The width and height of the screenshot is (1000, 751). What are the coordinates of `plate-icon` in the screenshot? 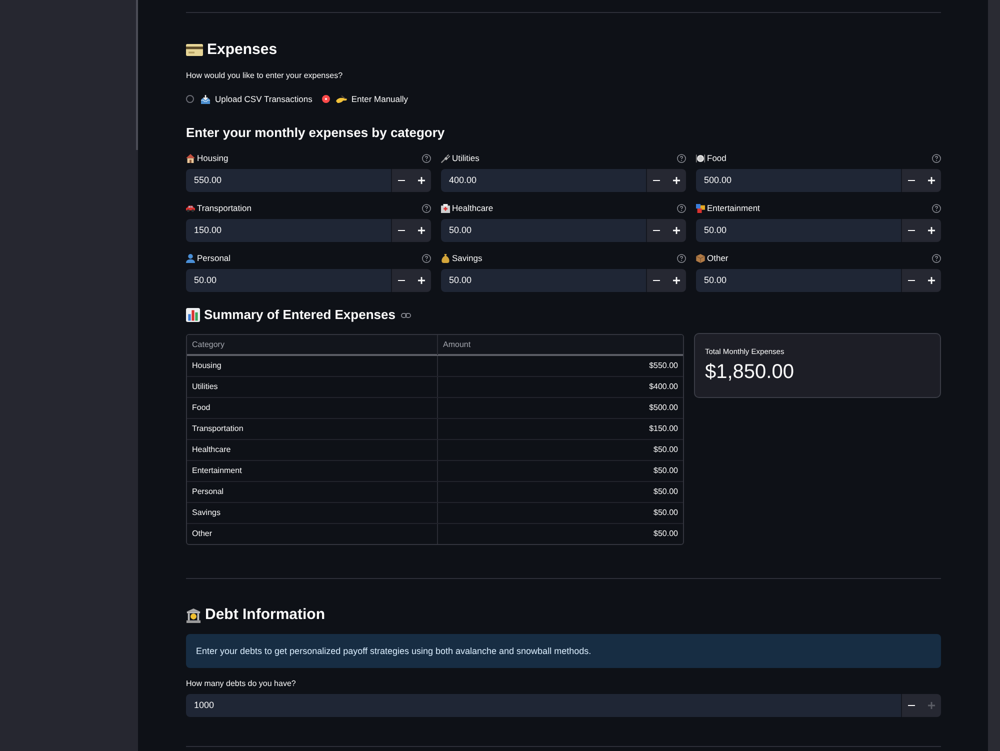 It's located at (700, 158).